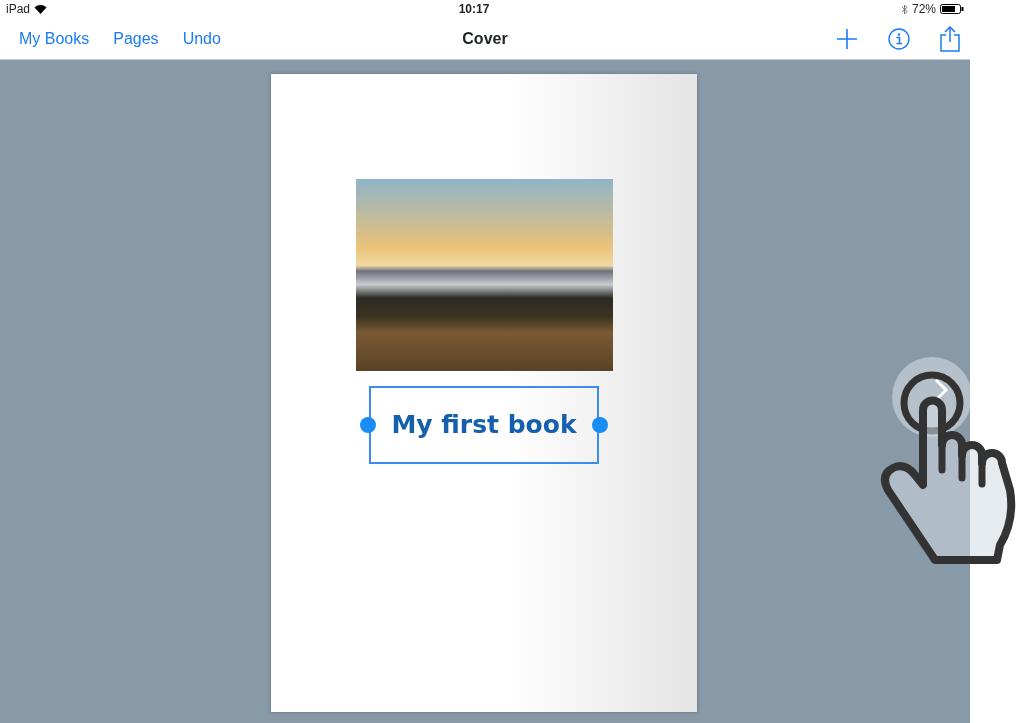  Describe the element at coordinates (54, 38) in the screenshot. I see `nav-button: My Books` at that location.